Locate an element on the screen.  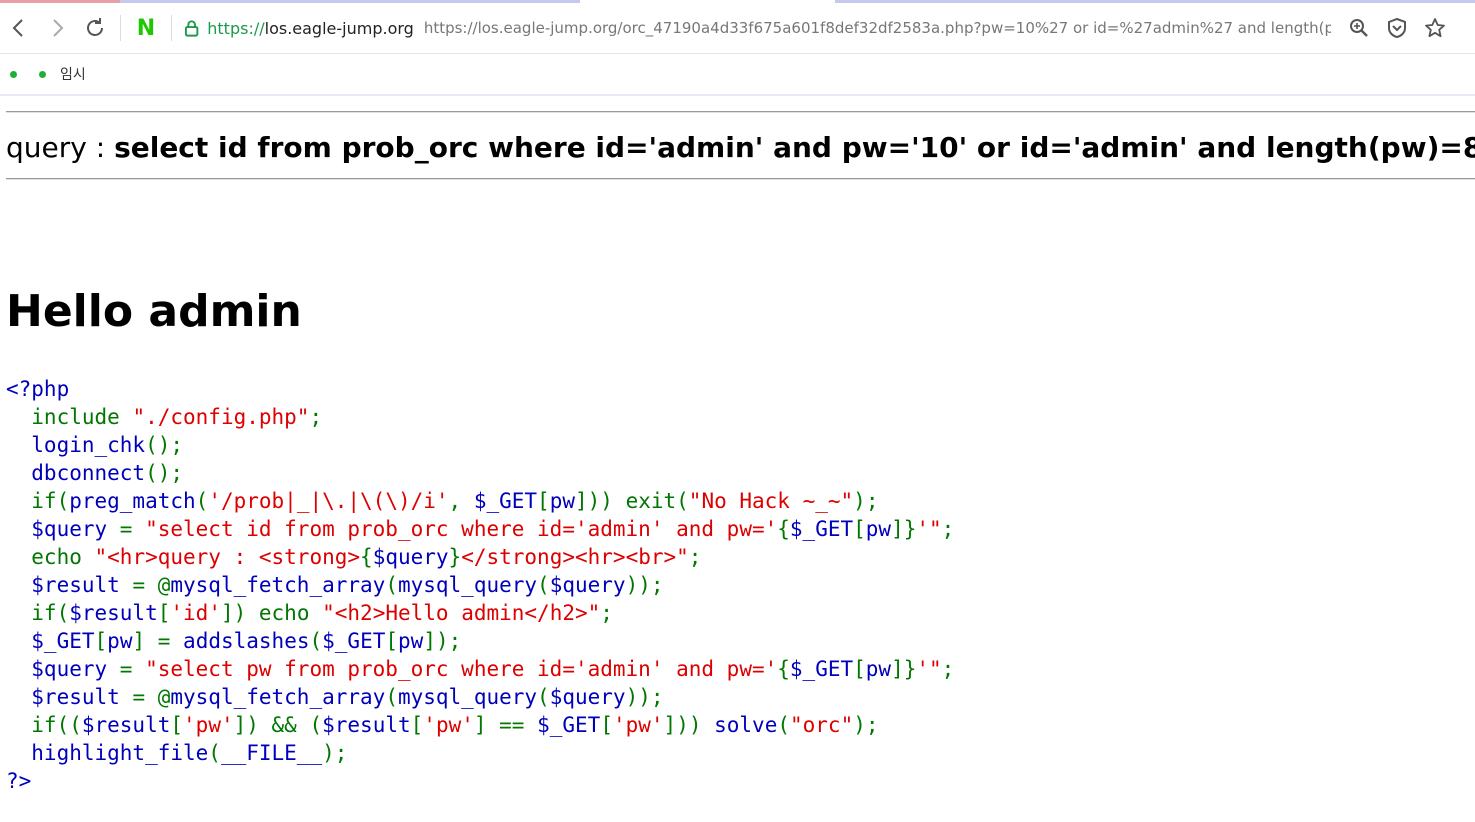
url-host: los.eagle-jump.org is located at coordinates (339, 28).